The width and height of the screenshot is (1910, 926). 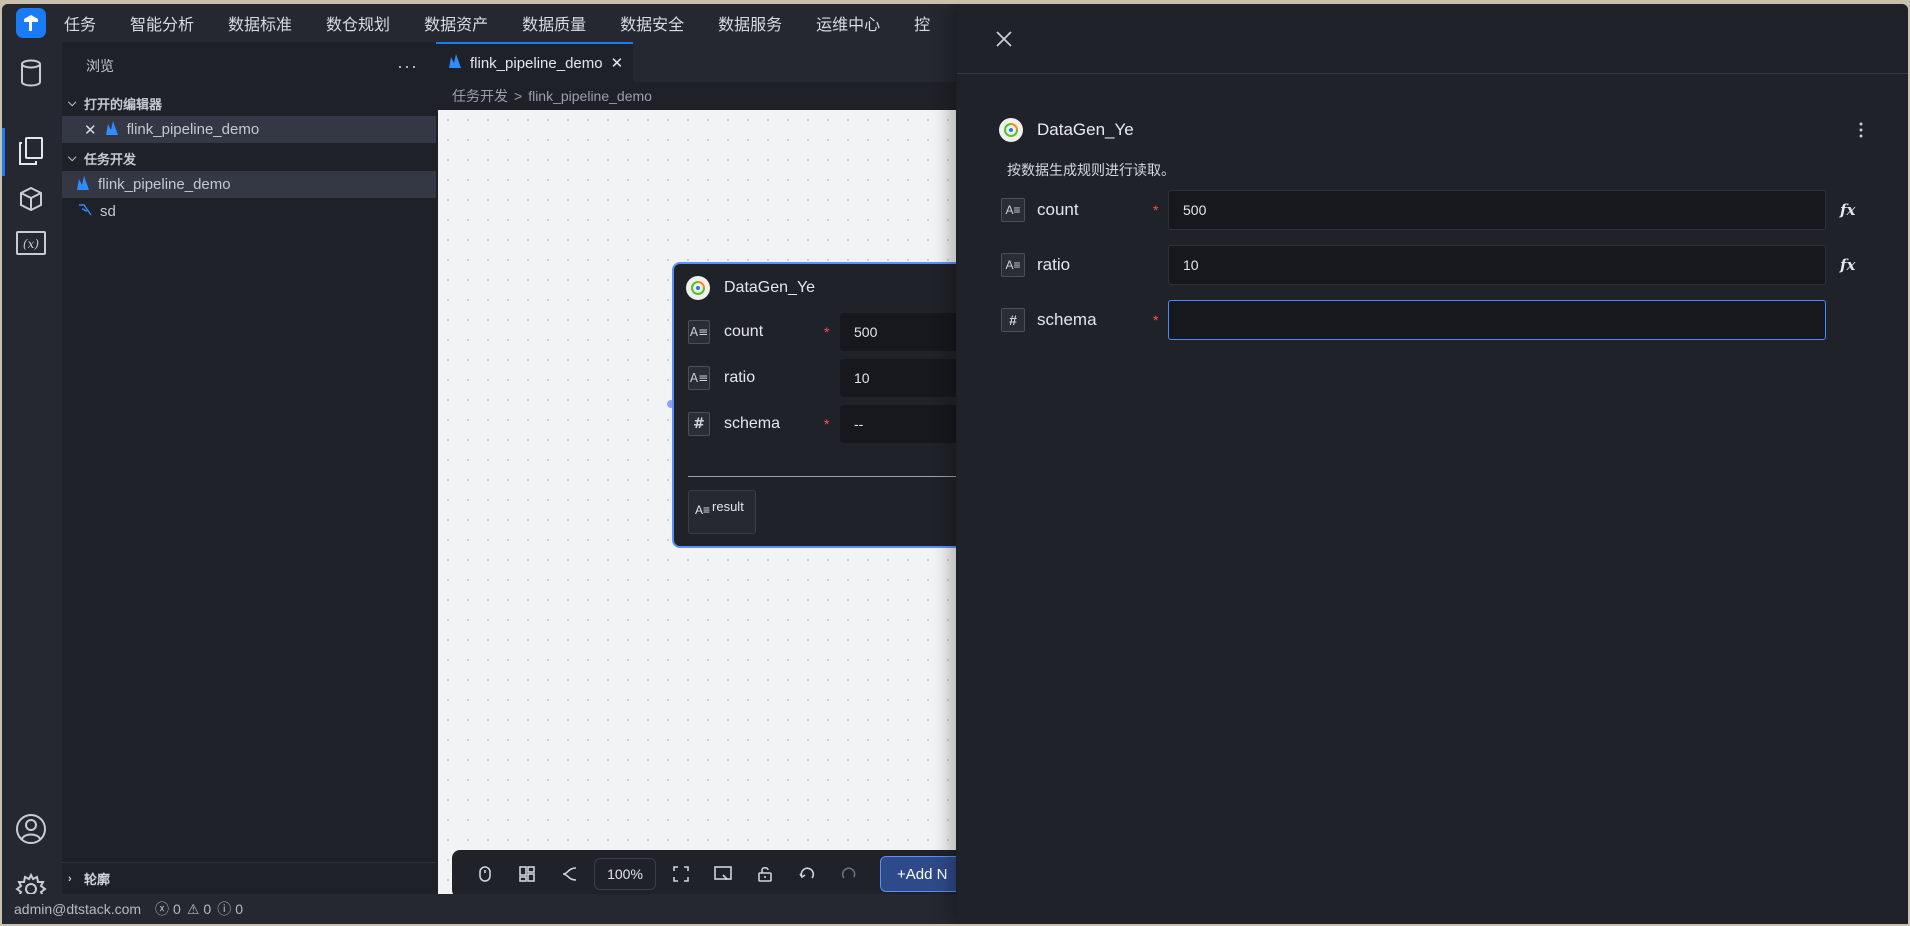 I want to click on node-field-ratio: A≡ ratio 10, so click(x=822, y=378).